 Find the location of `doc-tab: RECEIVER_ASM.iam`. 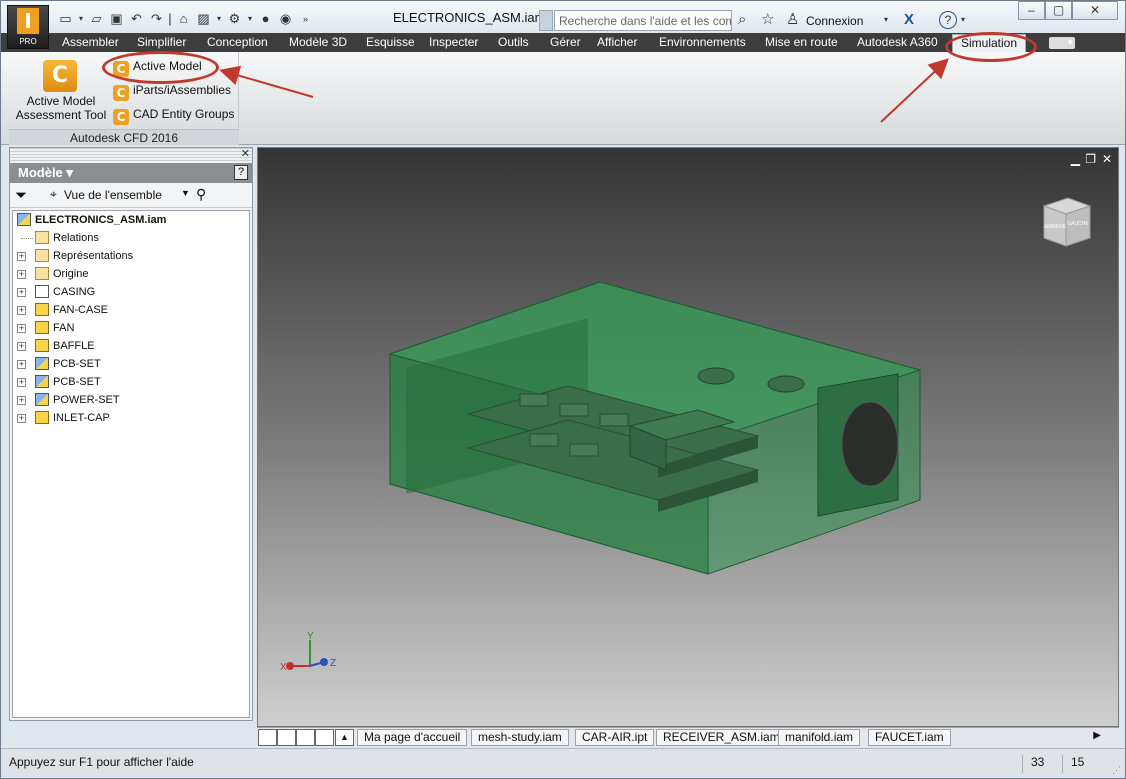

doc-tab: RECEIVER_ASM.iam is located at coordinates (721, 737).